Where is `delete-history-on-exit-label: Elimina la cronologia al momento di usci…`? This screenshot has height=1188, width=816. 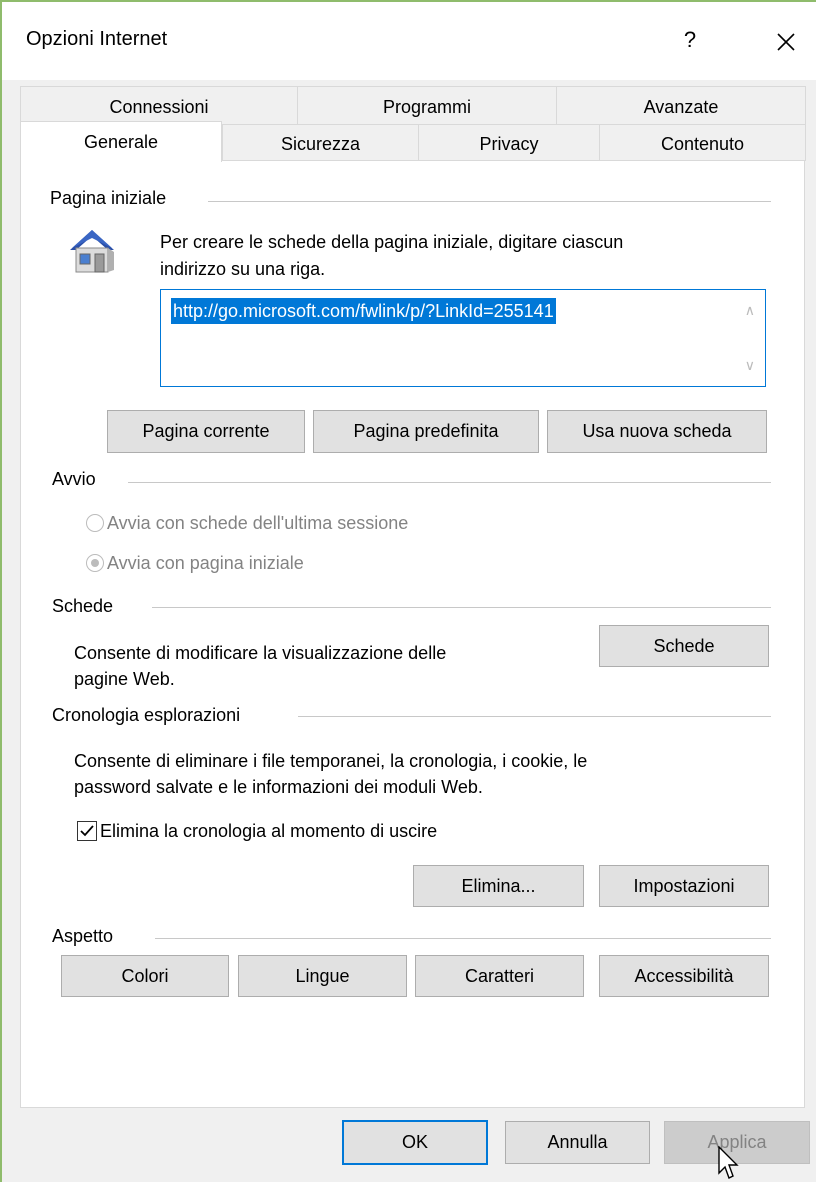 delete-history-on-exit-label: Elimina la cronologia al momento di usci… is located at coordinates (269, 831).